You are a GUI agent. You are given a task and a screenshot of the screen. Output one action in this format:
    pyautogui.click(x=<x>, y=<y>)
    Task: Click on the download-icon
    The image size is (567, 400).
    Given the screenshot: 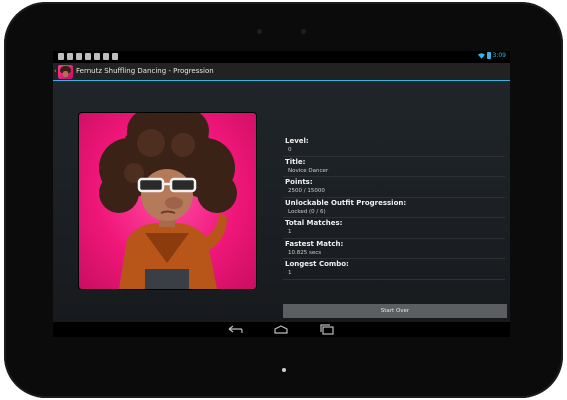 What is the action you would take?
    pyautogui.click(x=115, y=56)
    